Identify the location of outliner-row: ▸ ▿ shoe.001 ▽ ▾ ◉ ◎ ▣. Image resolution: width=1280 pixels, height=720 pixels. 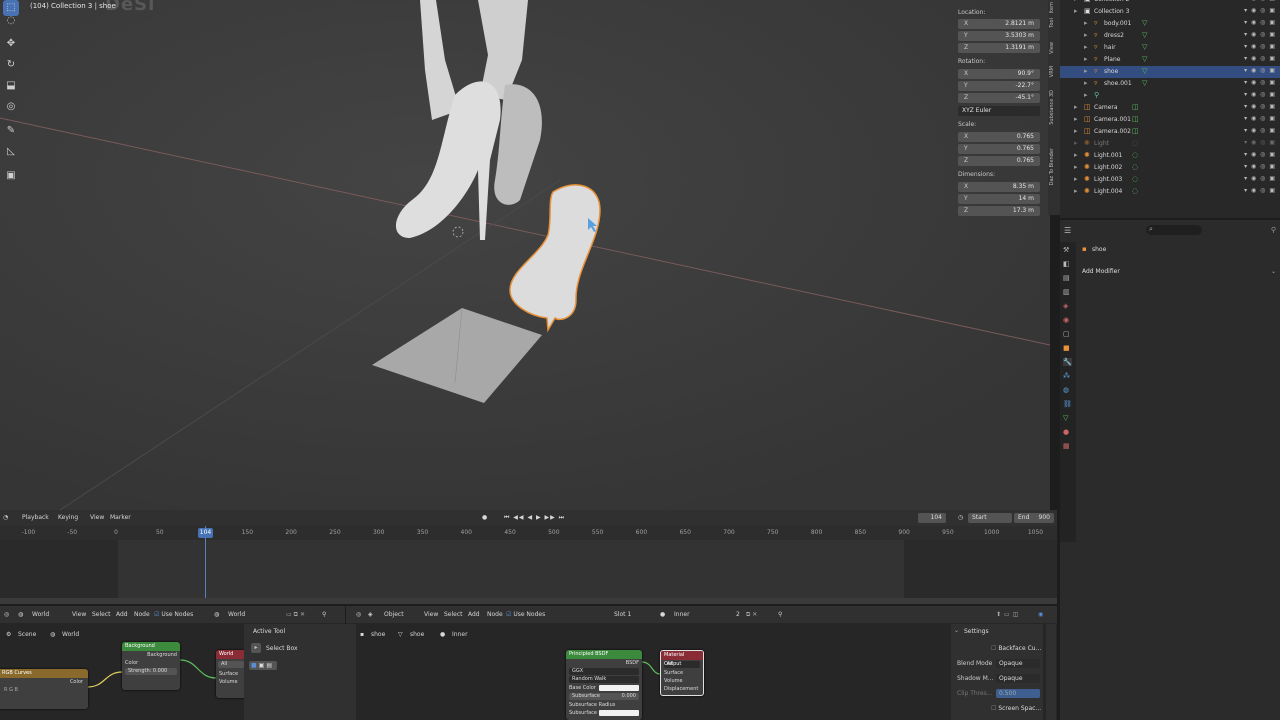
(1170, 84).